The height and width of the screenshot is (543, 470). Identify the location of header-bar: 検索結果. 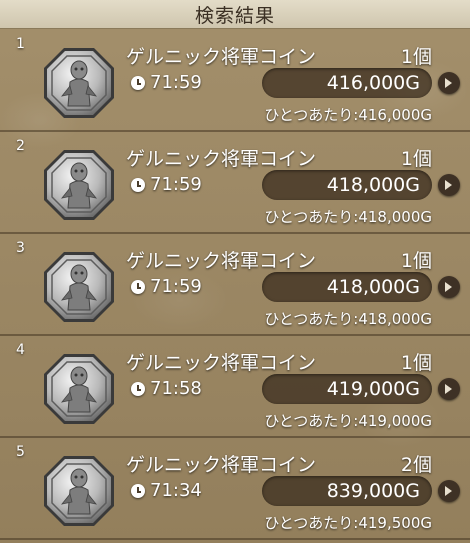
(235, 14).